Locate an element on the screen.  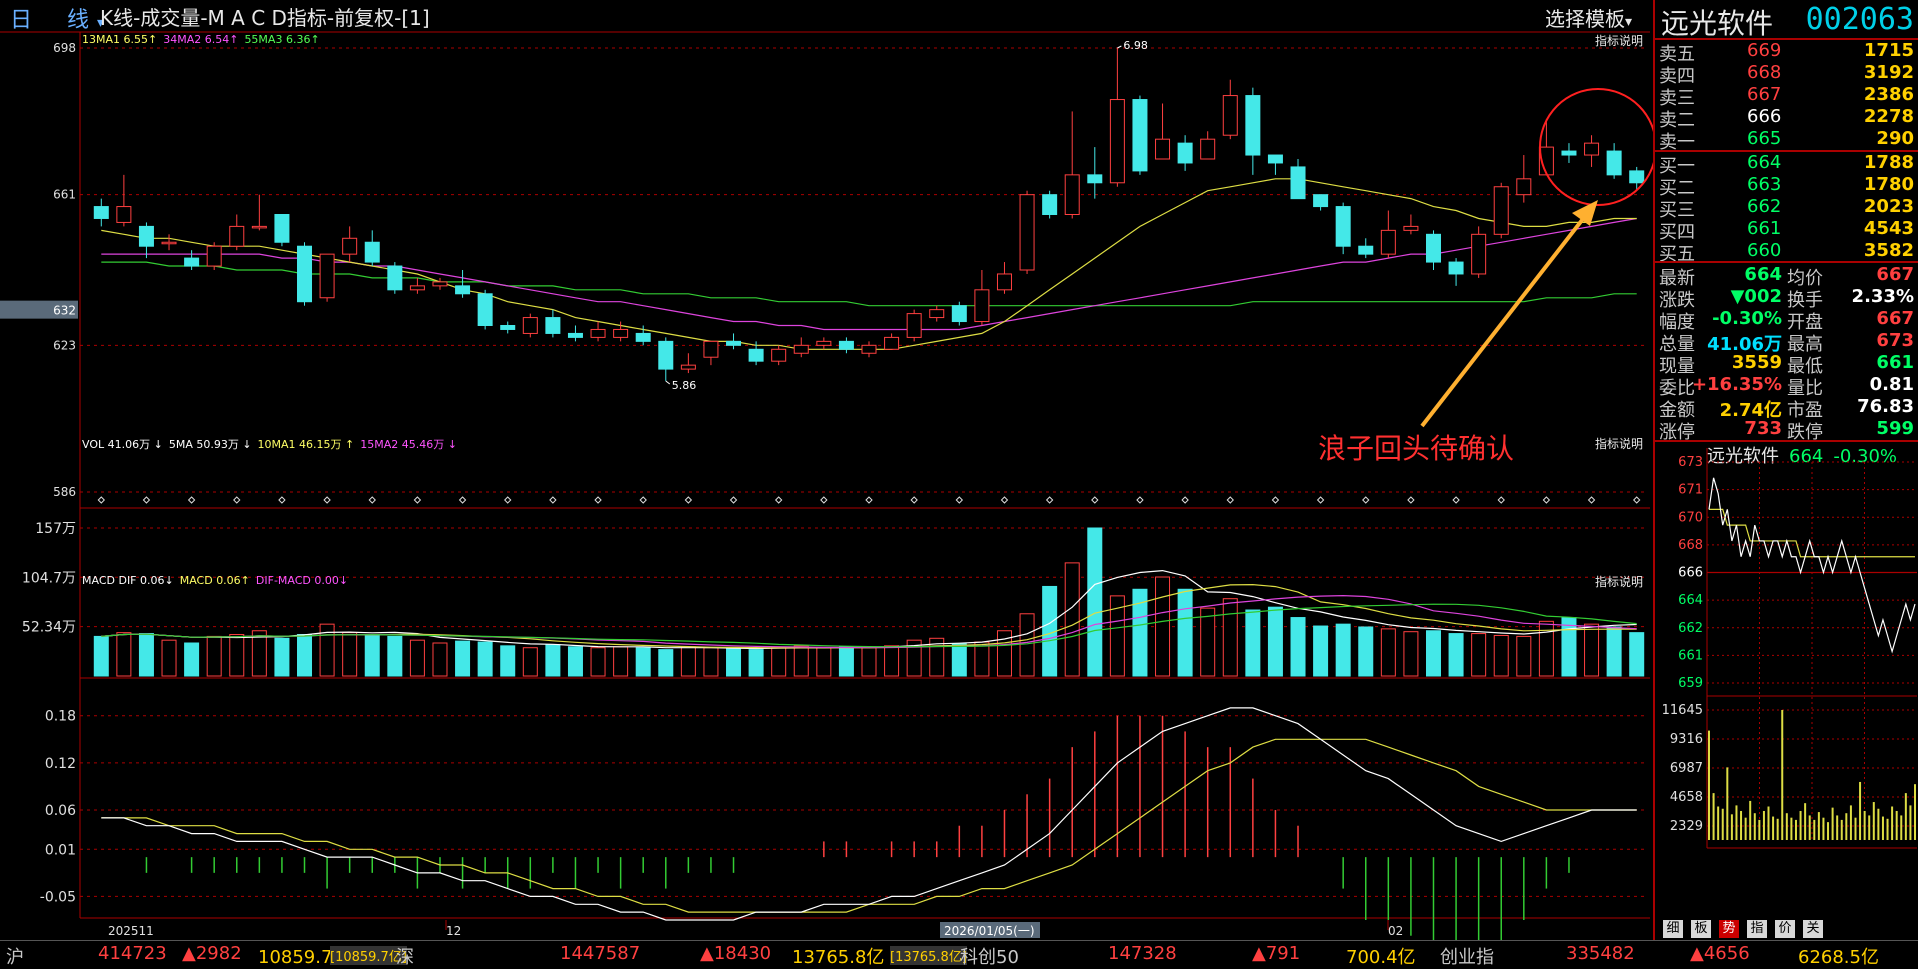
bid-row: 买五 660 3582 is located at coordinates (1786, 252).